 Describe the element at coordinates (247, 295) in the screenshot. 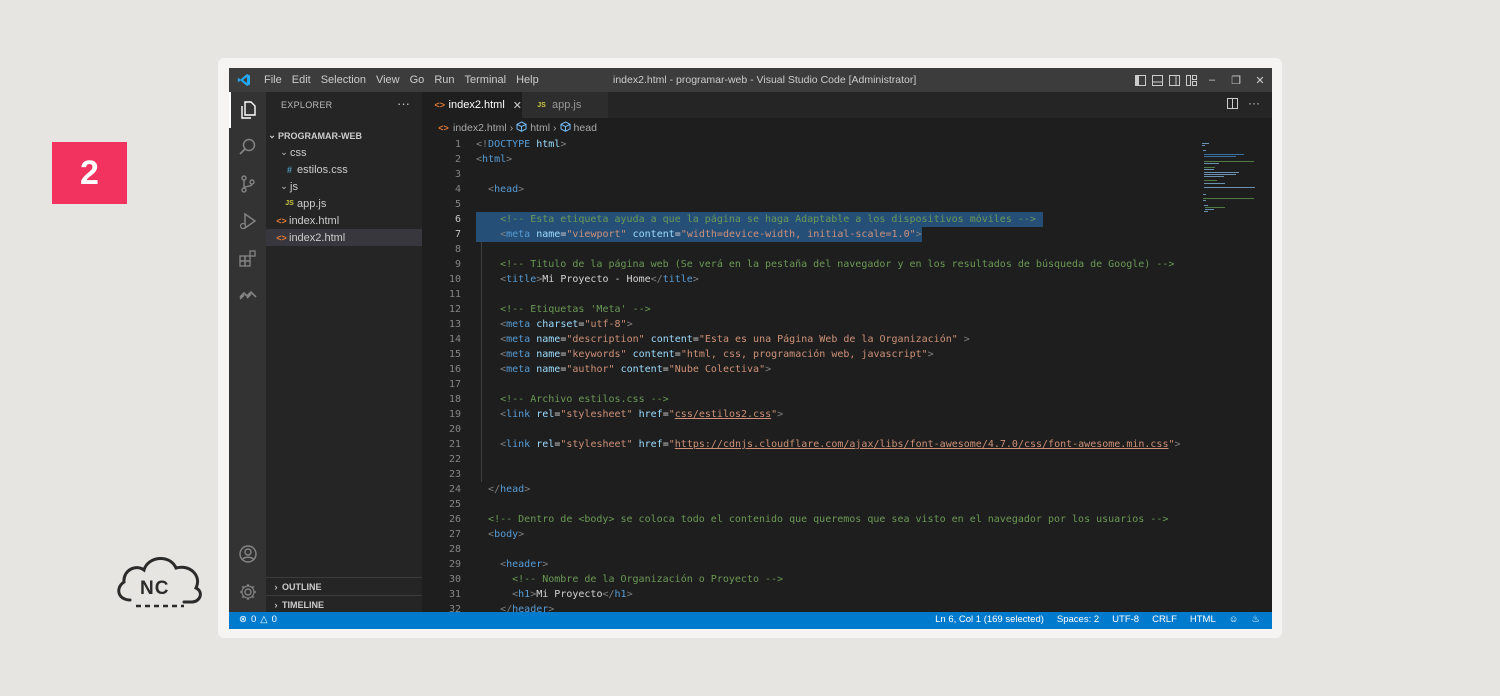

I see `remote-explorer-icon` at that location.